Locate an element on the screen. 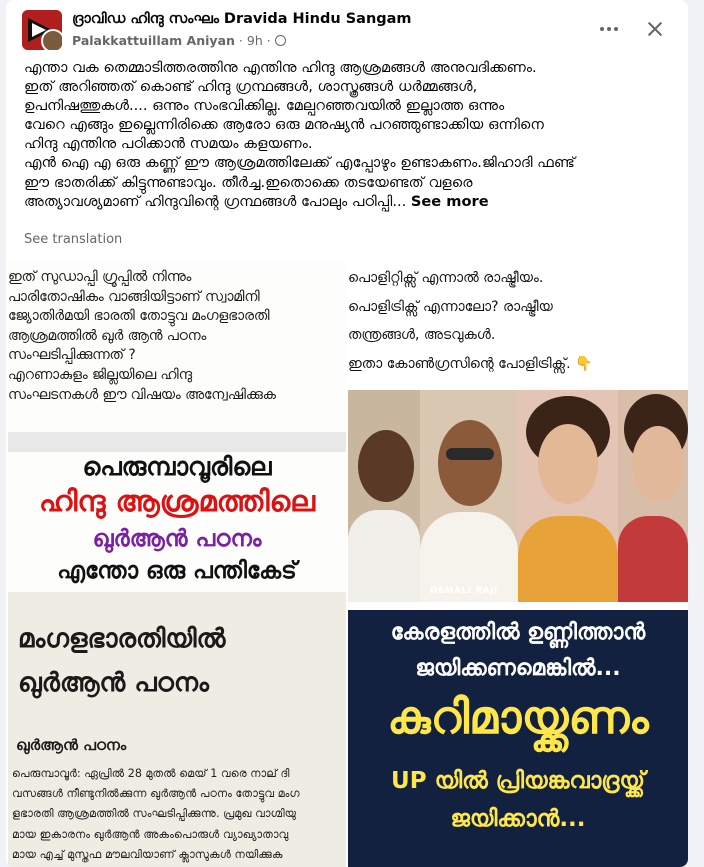  banner-line: UP യിൽ പ്രിയങ്കവാദ്രയ്ക്ക് is located at coordinates (518, 781).